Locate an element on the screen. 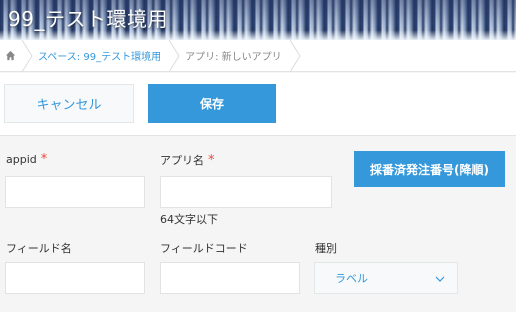 The width and height of the screenshot is (516, 312). type-select: ラベル is located at coordinates (386, 278).